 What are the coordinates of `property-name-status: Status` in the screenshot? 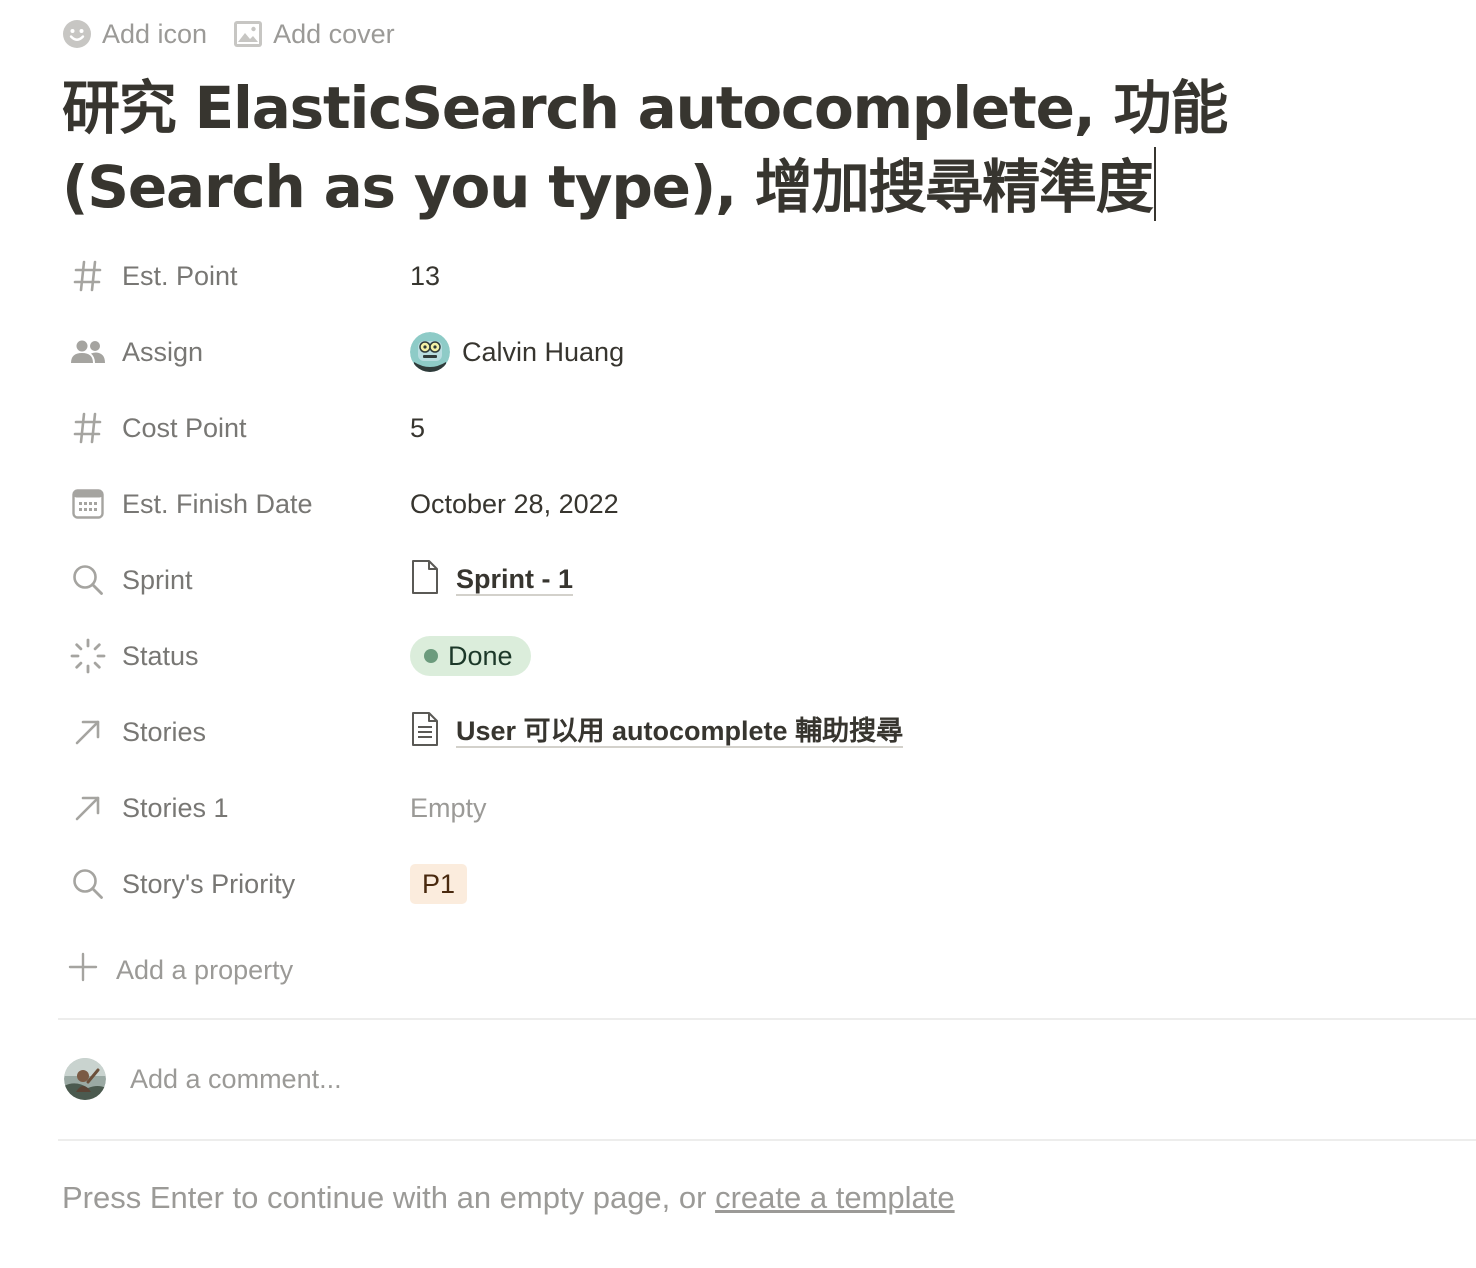 It's located at (233, 656).